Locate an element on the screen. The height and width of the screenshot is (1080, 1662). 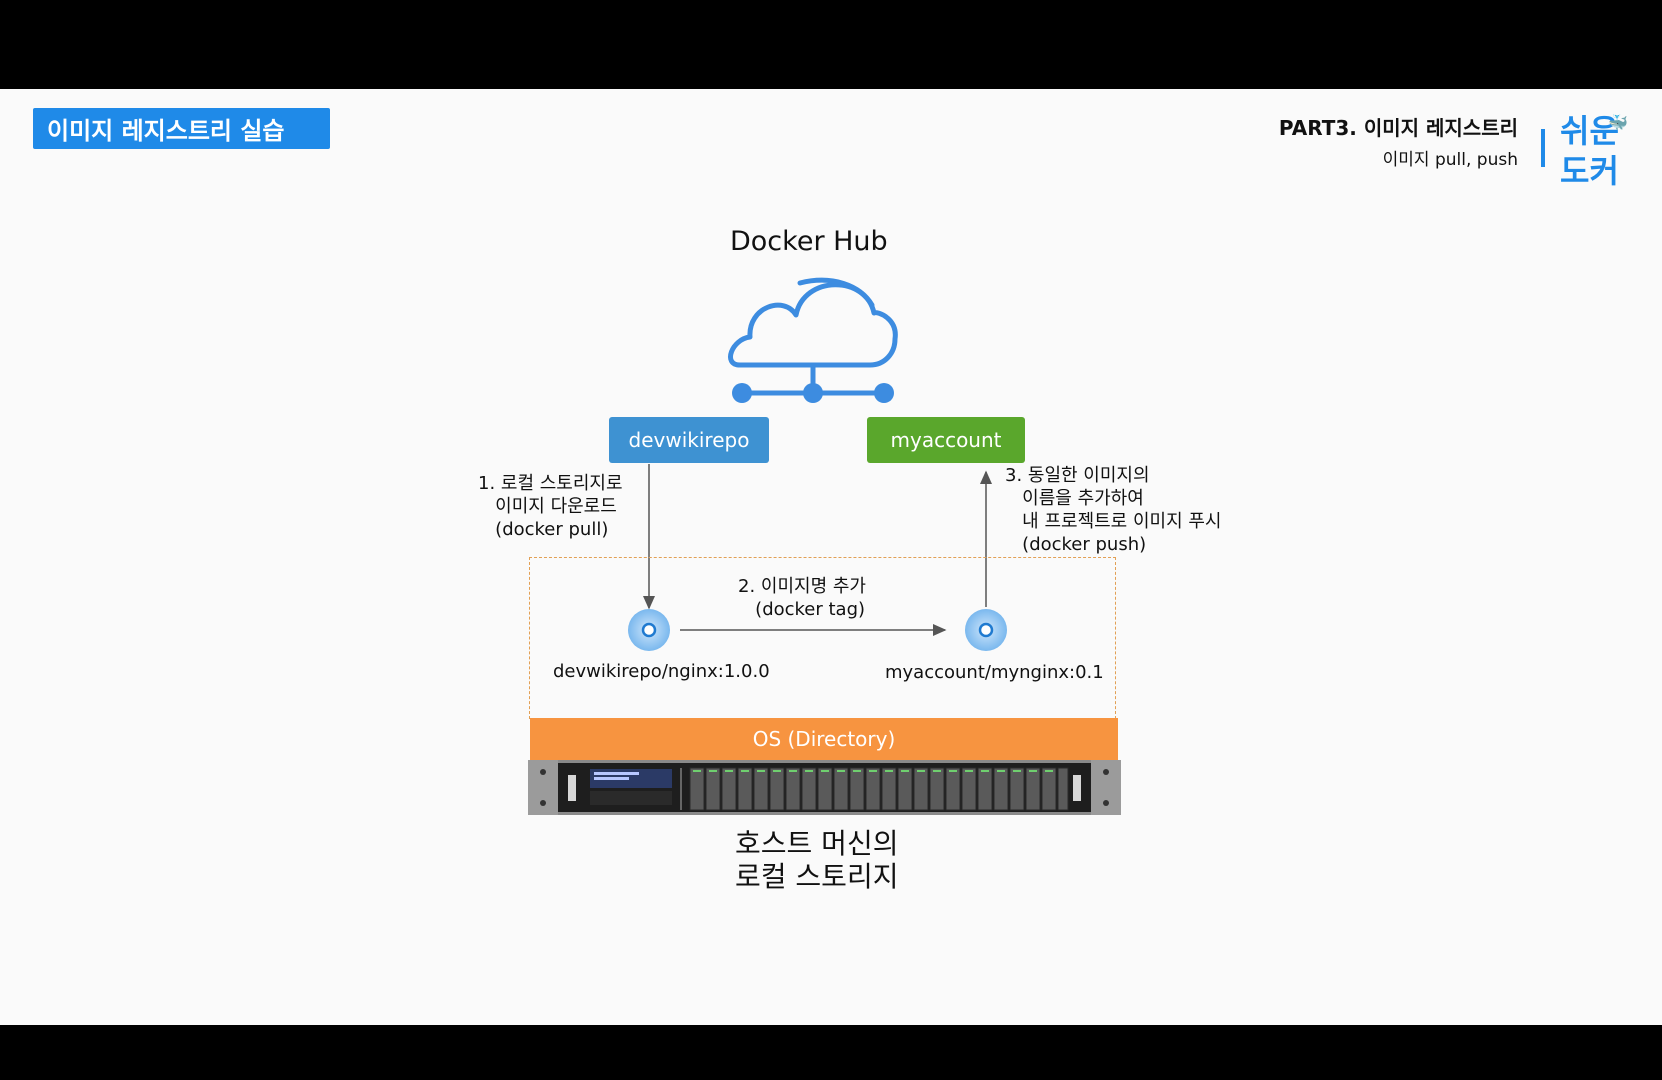
host-storage-label: 호스트 머신의 로컬 스토리지 is located at coordinates (817, 860).